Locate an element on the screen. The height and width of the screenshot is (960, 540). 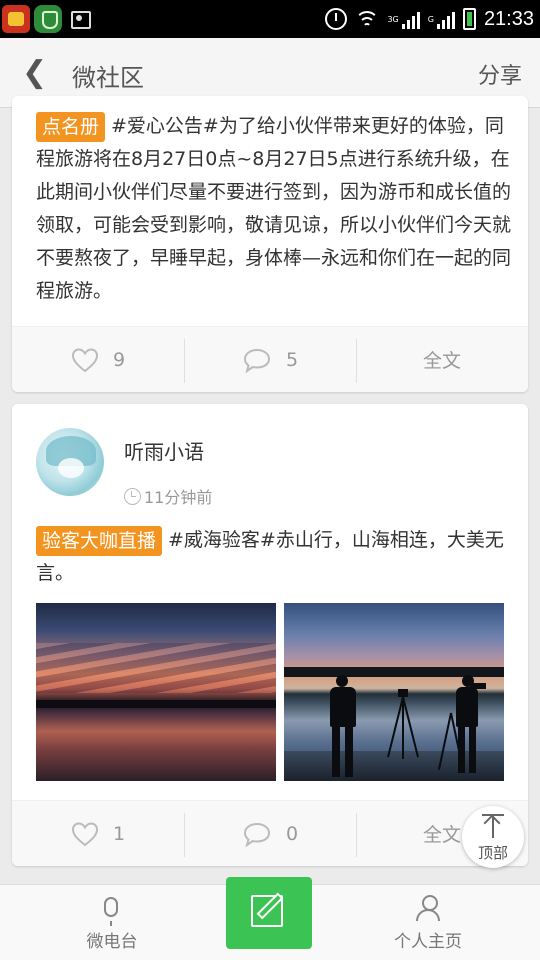
signal-type-label: G is located at coordinates (430, 19).